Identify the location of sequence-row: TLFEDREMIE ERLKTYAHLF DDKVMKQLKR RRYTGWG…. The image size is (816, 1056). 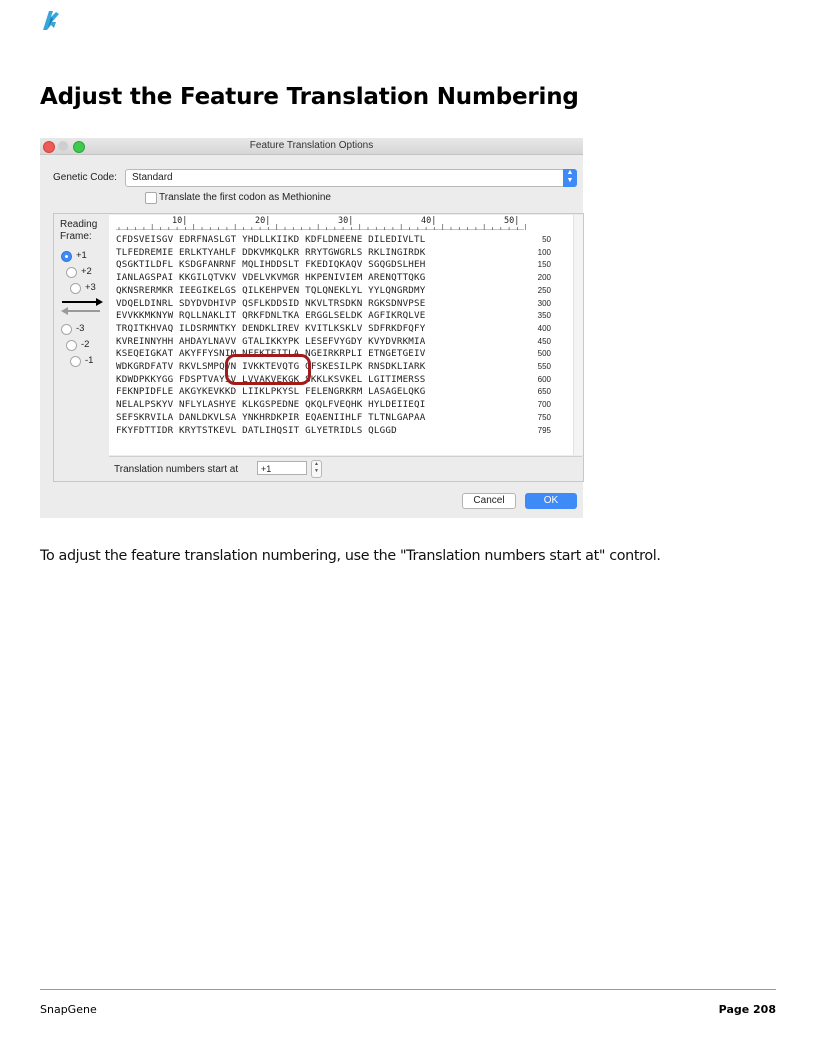
(271, 252).